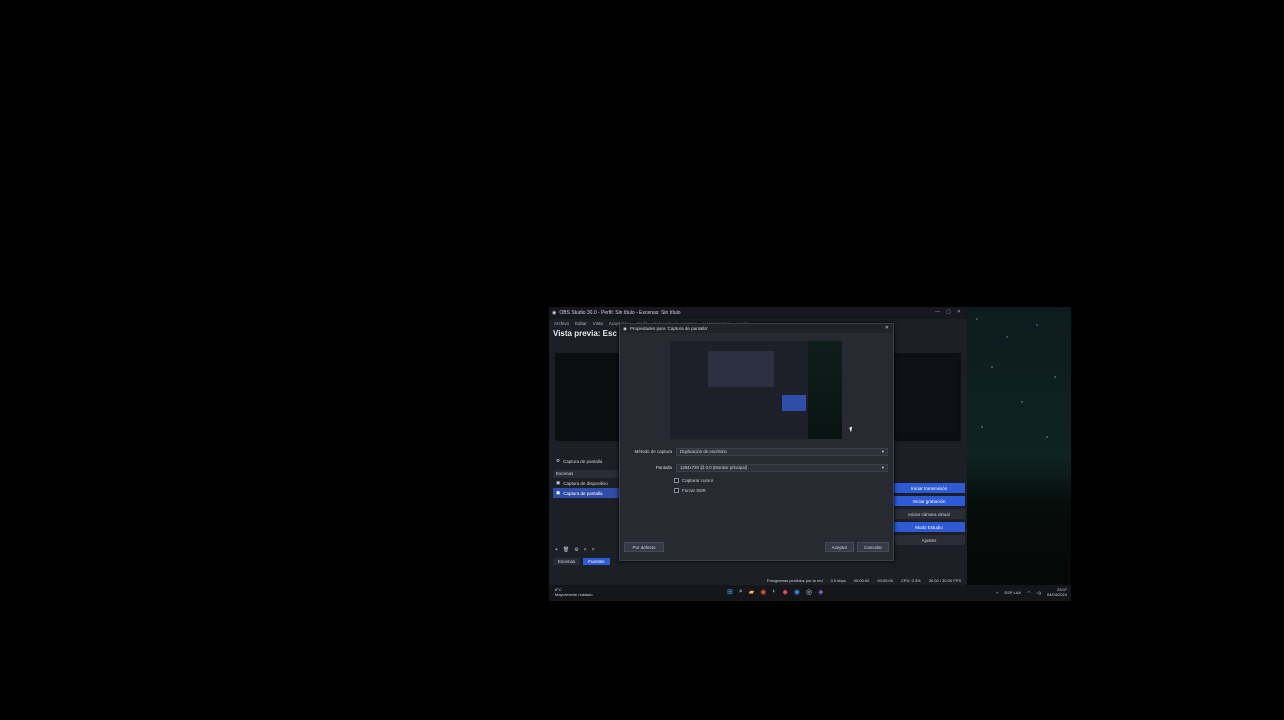 The image size is (1284, 720). What do you see at coordinates (741, 369) in the screenshot?
I see `preview-inner-window` at bounding box center [741, 369].